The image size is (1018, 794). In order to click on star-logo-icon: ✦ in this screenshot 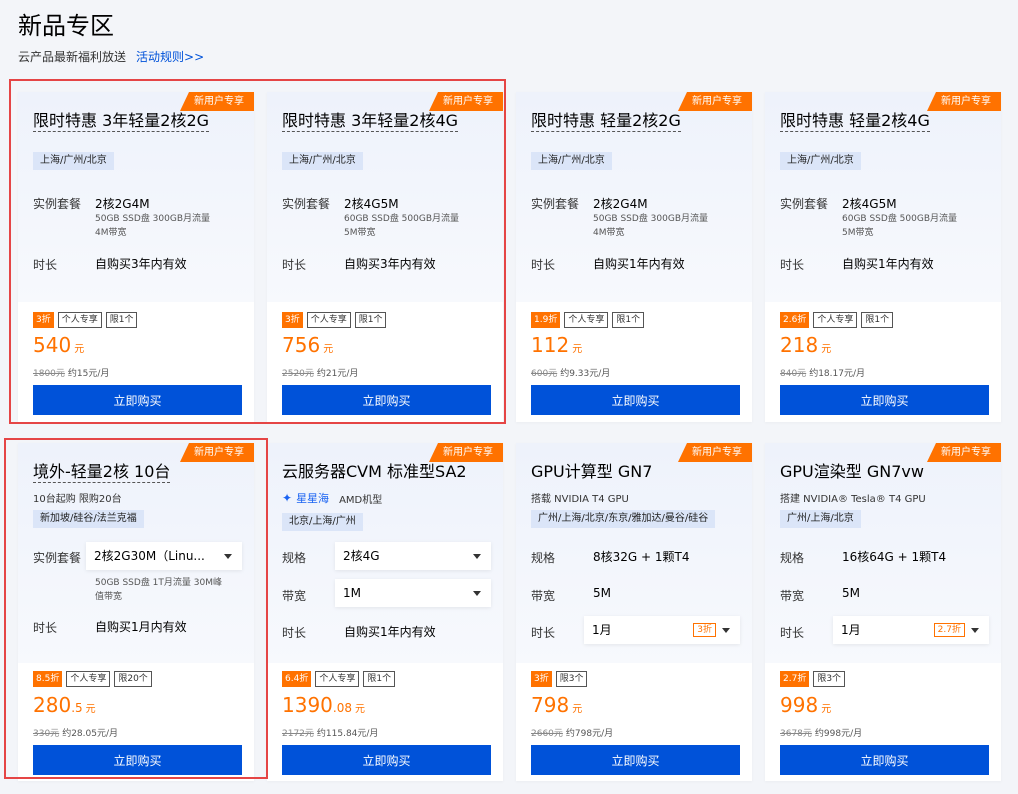, I will do `click(287, 498)`.